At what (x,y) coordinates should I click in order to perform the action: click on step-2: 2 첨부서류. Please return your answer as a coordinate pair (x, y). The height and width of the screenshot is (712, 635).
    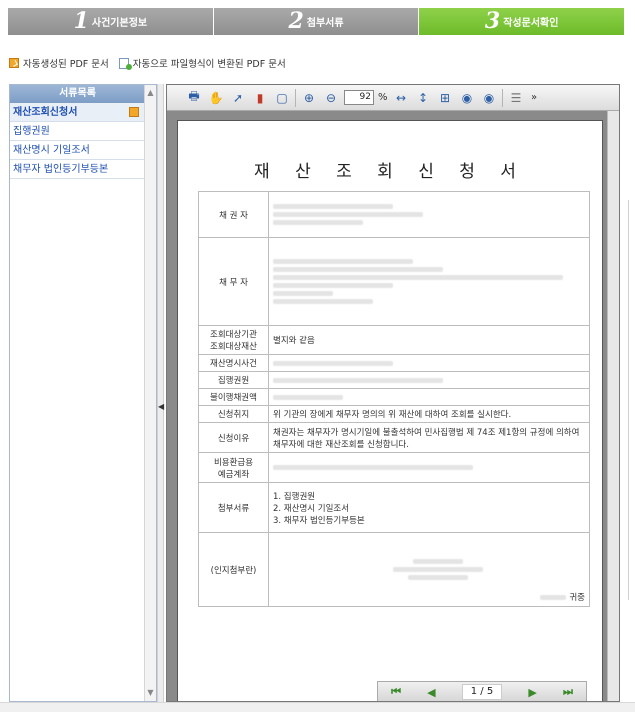
    Looking at the image, I should click on (316, 21).